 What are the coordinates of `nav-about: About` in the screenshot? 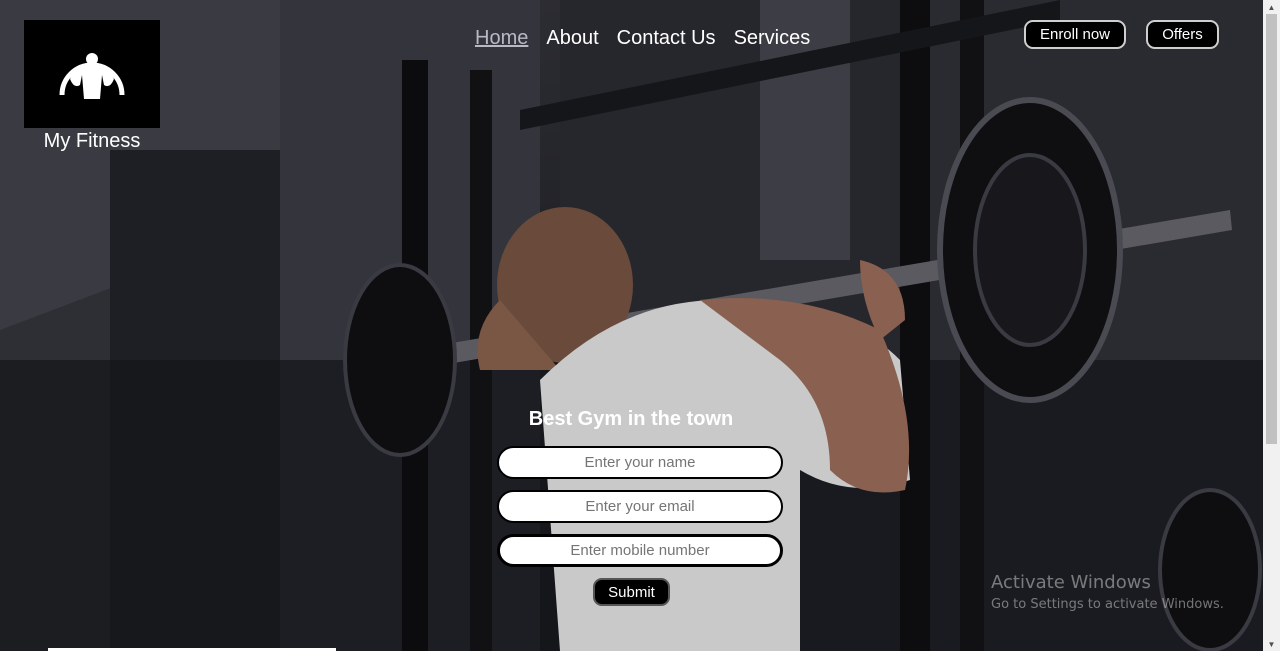 It's located at (572, 38).